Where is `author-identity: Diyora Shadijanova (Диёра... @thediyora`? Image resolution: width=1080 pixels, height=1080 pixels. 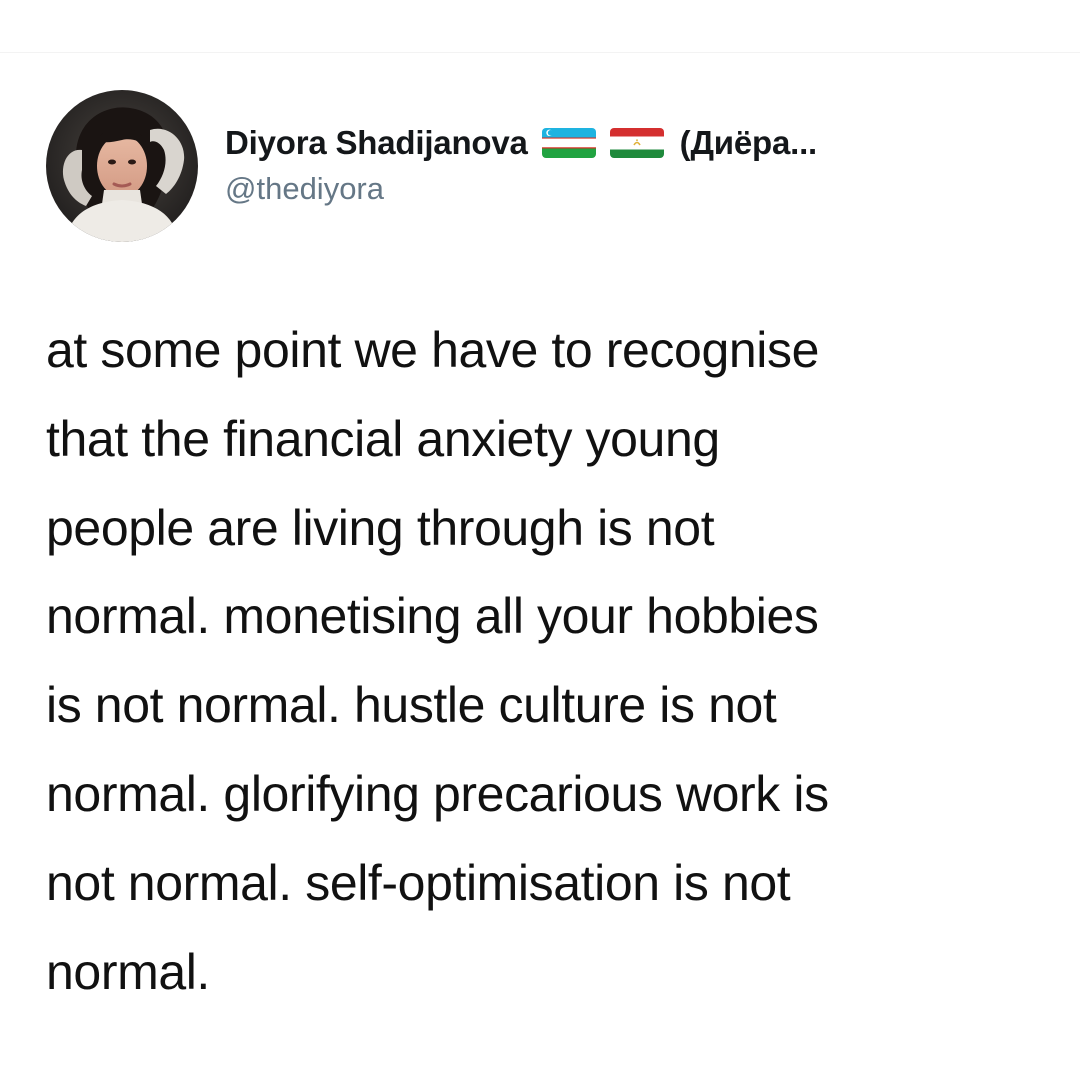 author-identity: Diyora Shadijanova (Диёра... @thediyora is located at coordinates (521, 164).